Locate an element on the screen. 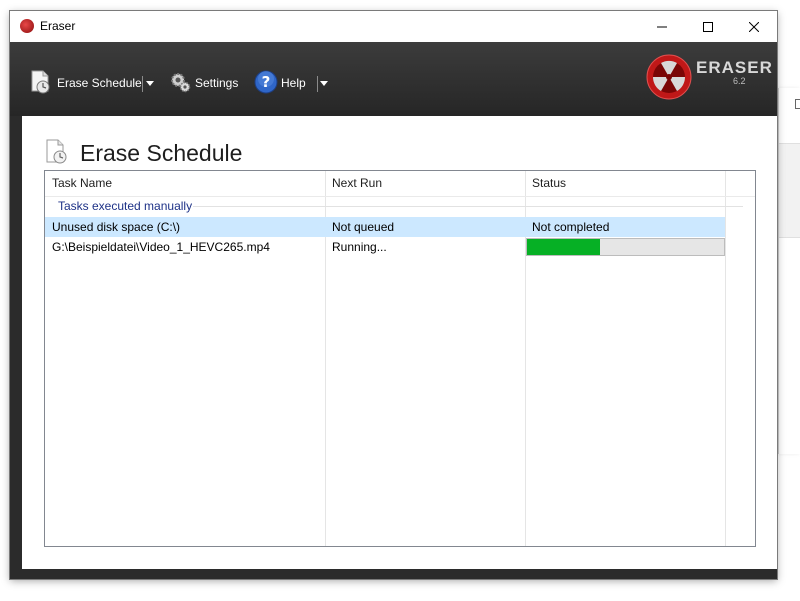  eraser-app-icon is located at coordinates (27, 26).